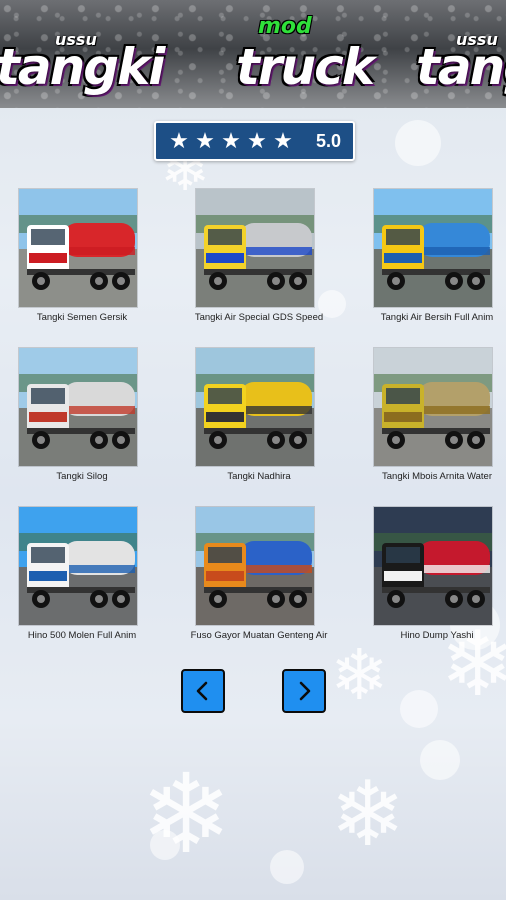  What do you see at coordinates (285, 26) in the screenshot?
I see `banner-brand-center-small: mod` at bounding box center [285, 26].